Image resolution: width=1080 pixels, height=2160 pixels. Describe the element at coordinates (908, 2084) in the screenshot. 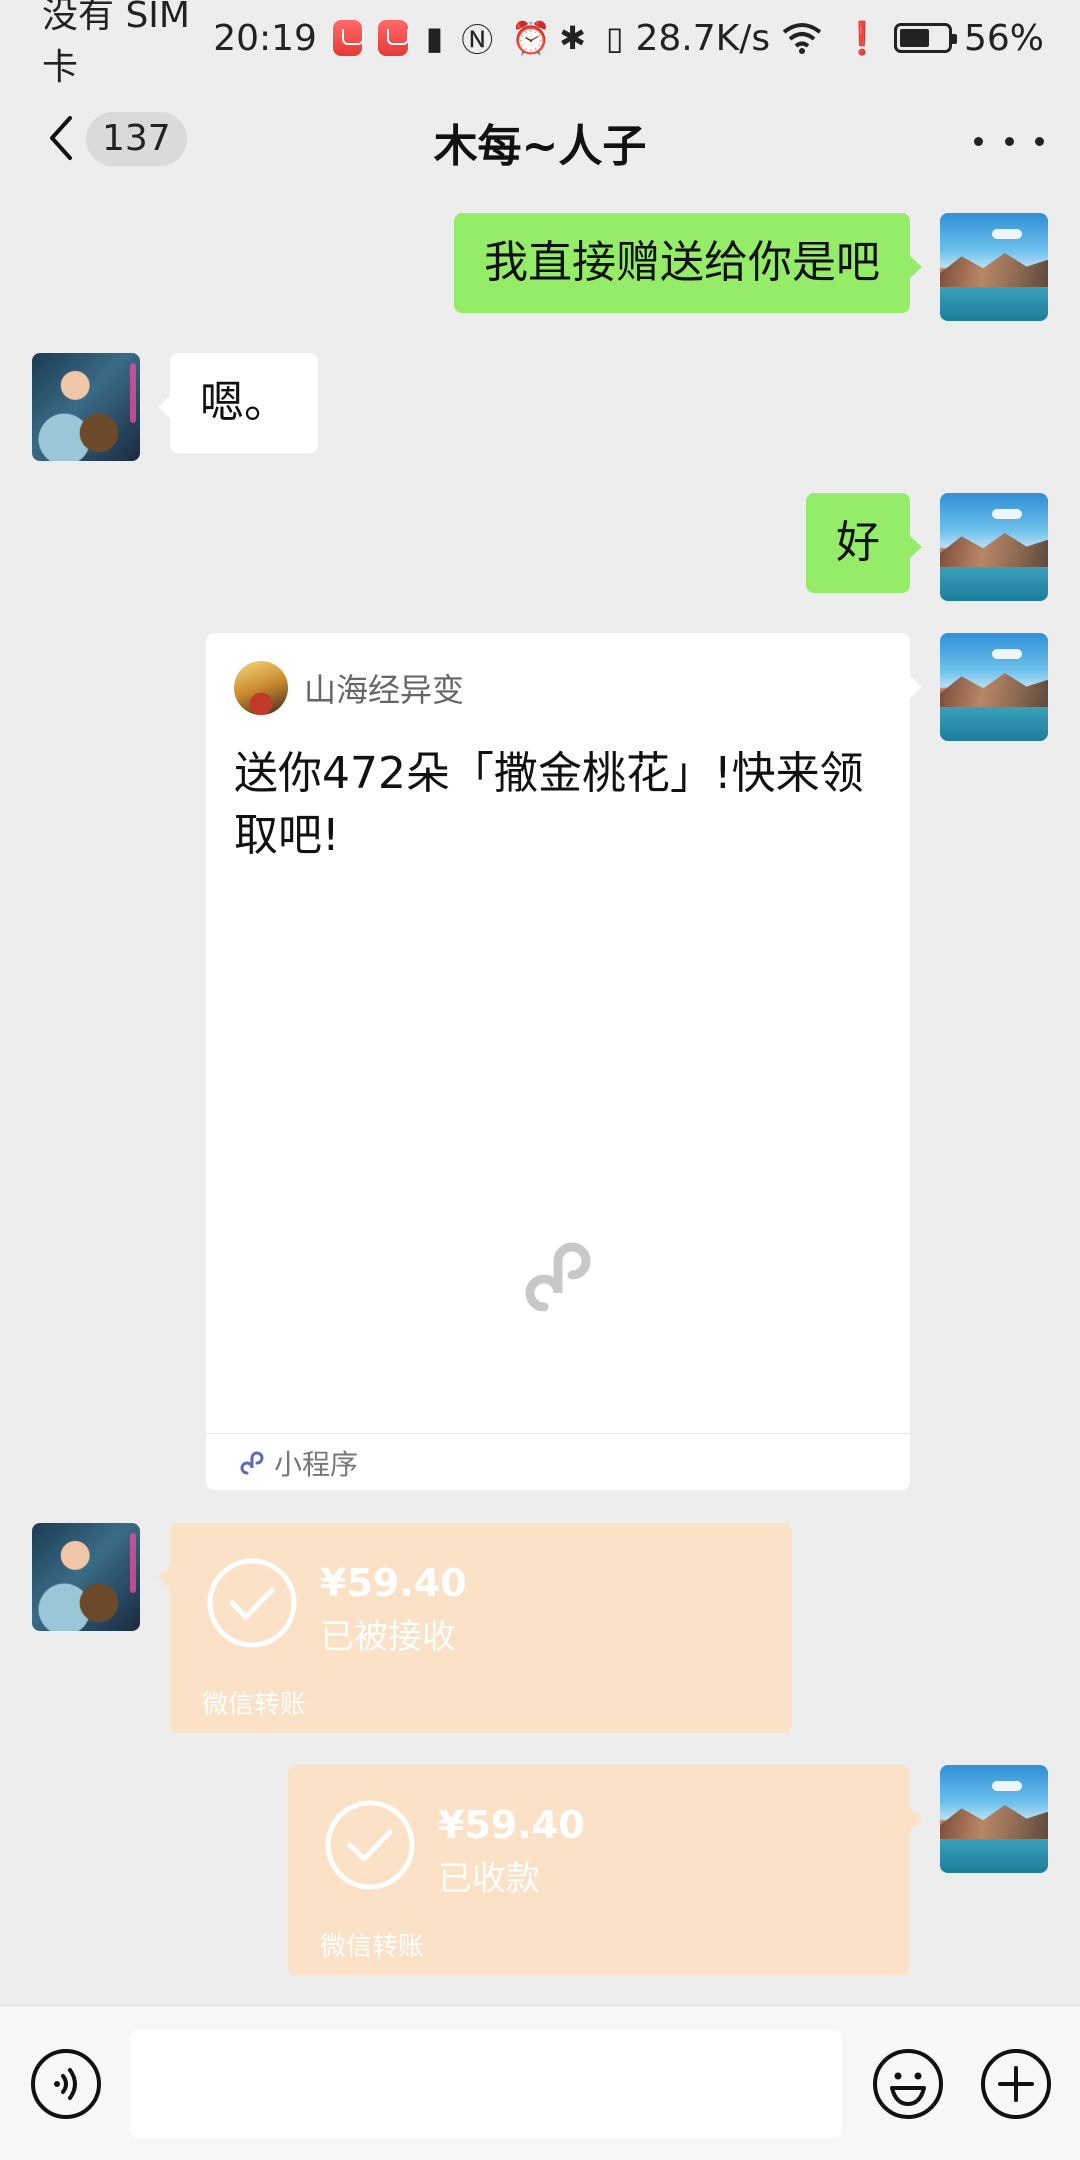

I see `emoji-icon` at that location.